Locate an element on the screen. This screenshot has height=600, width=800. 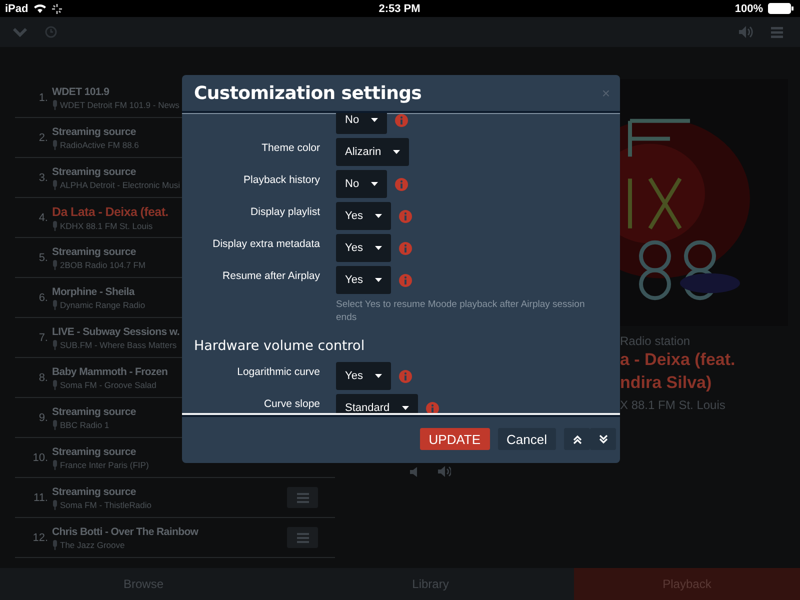
chevron-down-icon is located at coordinates (20, 32).